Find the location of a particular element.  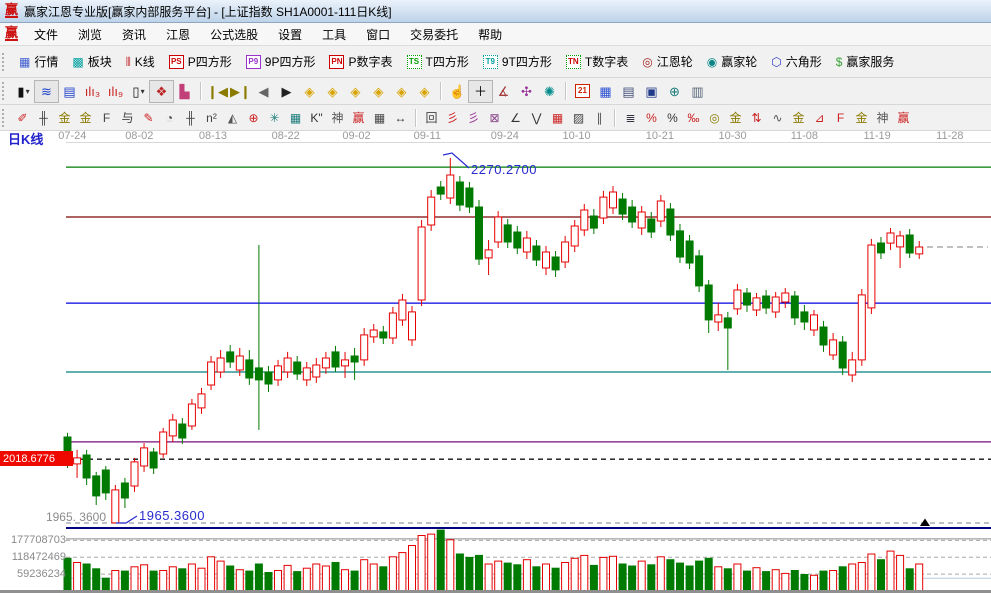

updown-tool: ⇅ is located at coordinates (756, 117).